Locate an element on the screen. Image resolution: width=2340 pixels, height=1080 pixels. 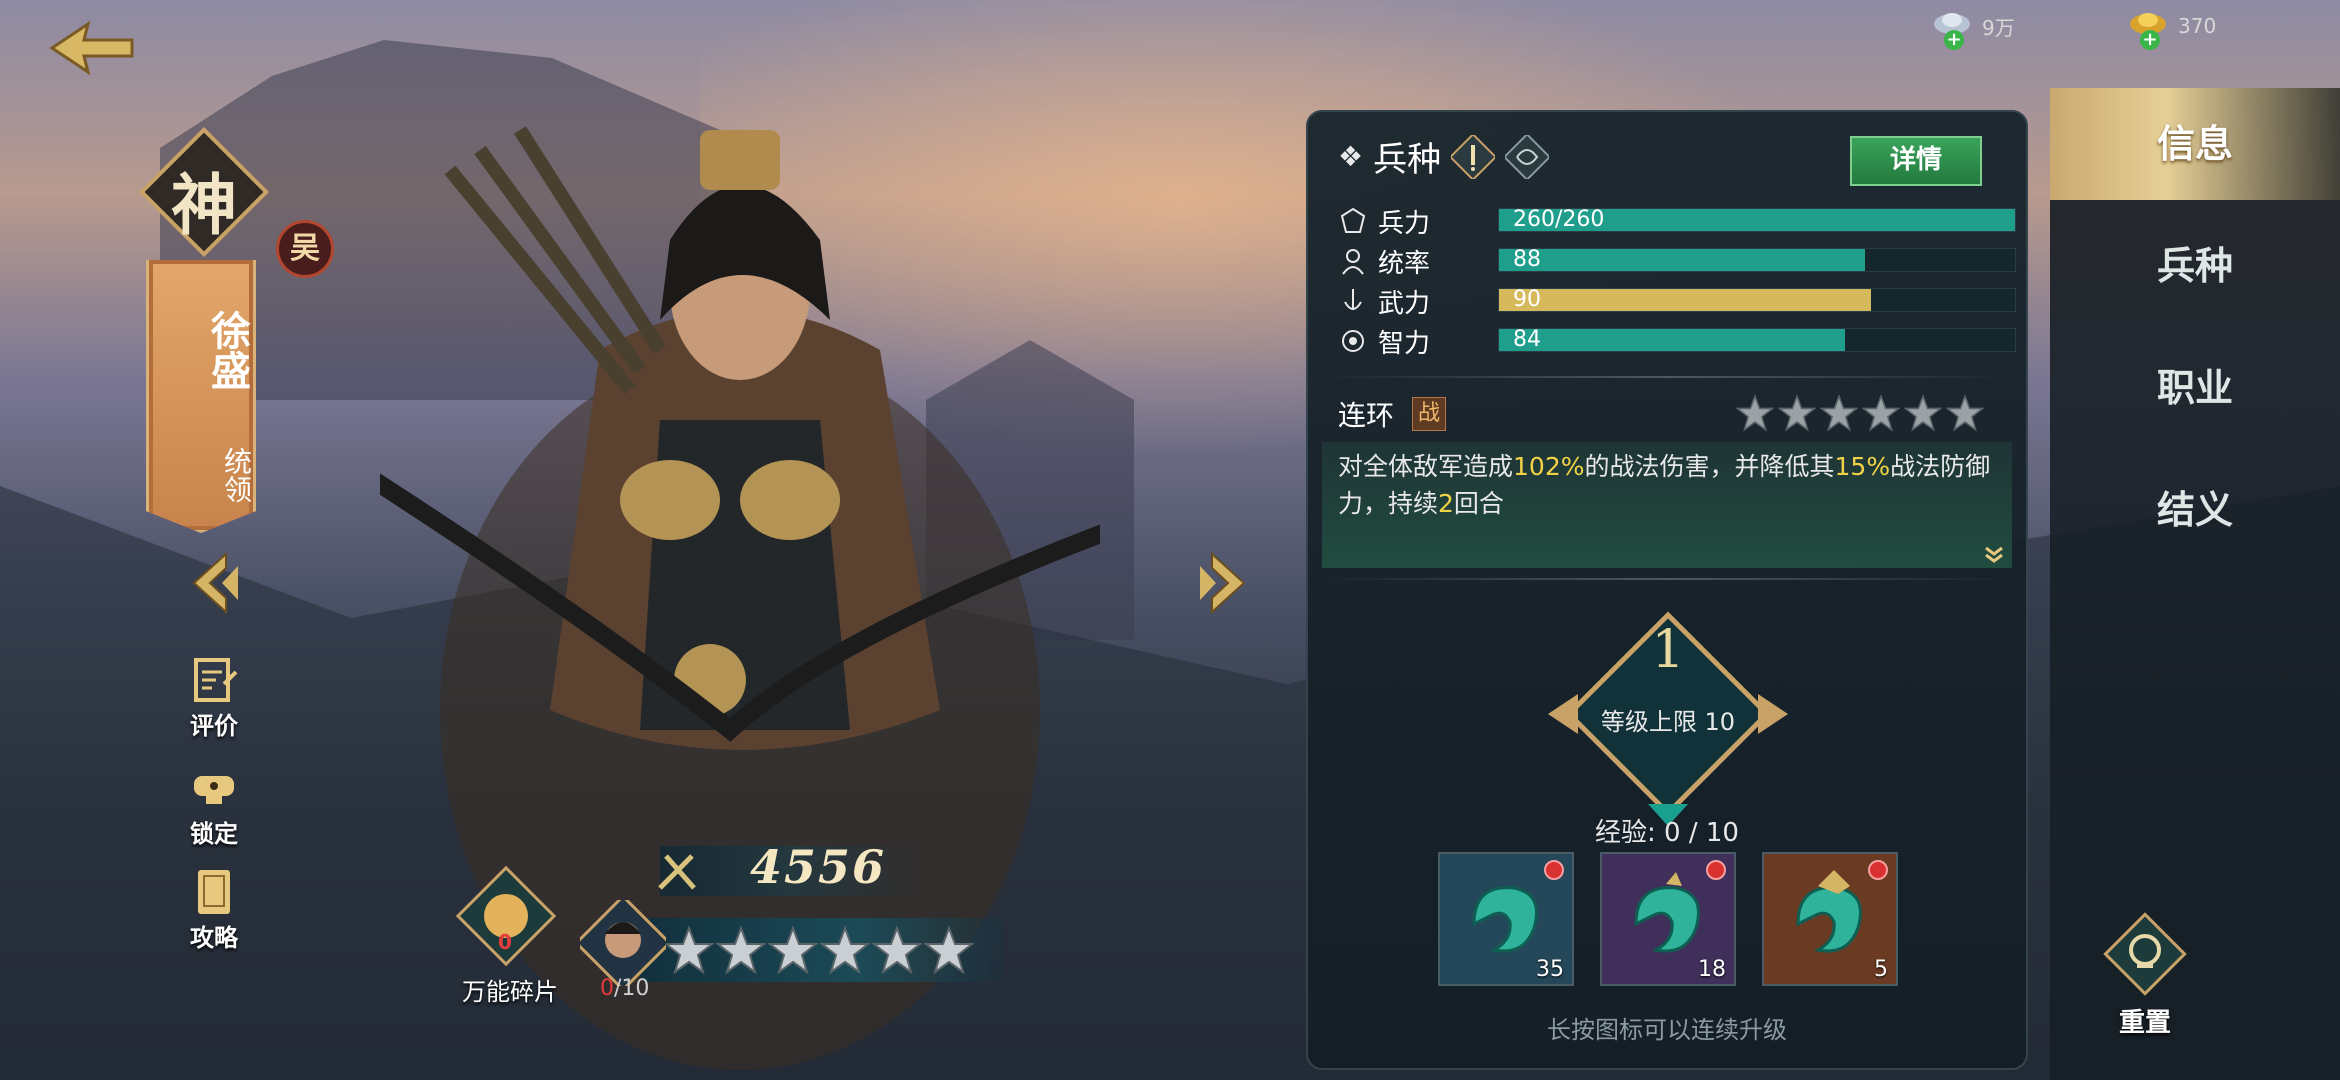
jade-dragon-green-icon is located at coordinates (1505, 919).